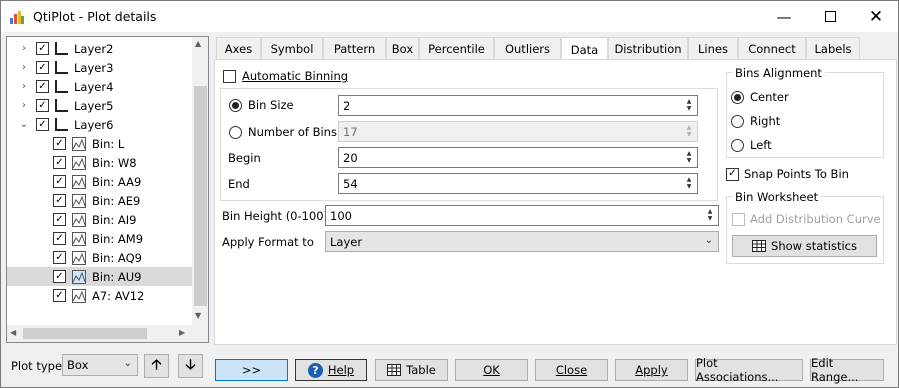 This screenshot has width=899, height=388. What do you see at coordinates (235, 132) in the screenshot?
I see `number-of-bins-radio-indicator` at bounding box center [235, 132].